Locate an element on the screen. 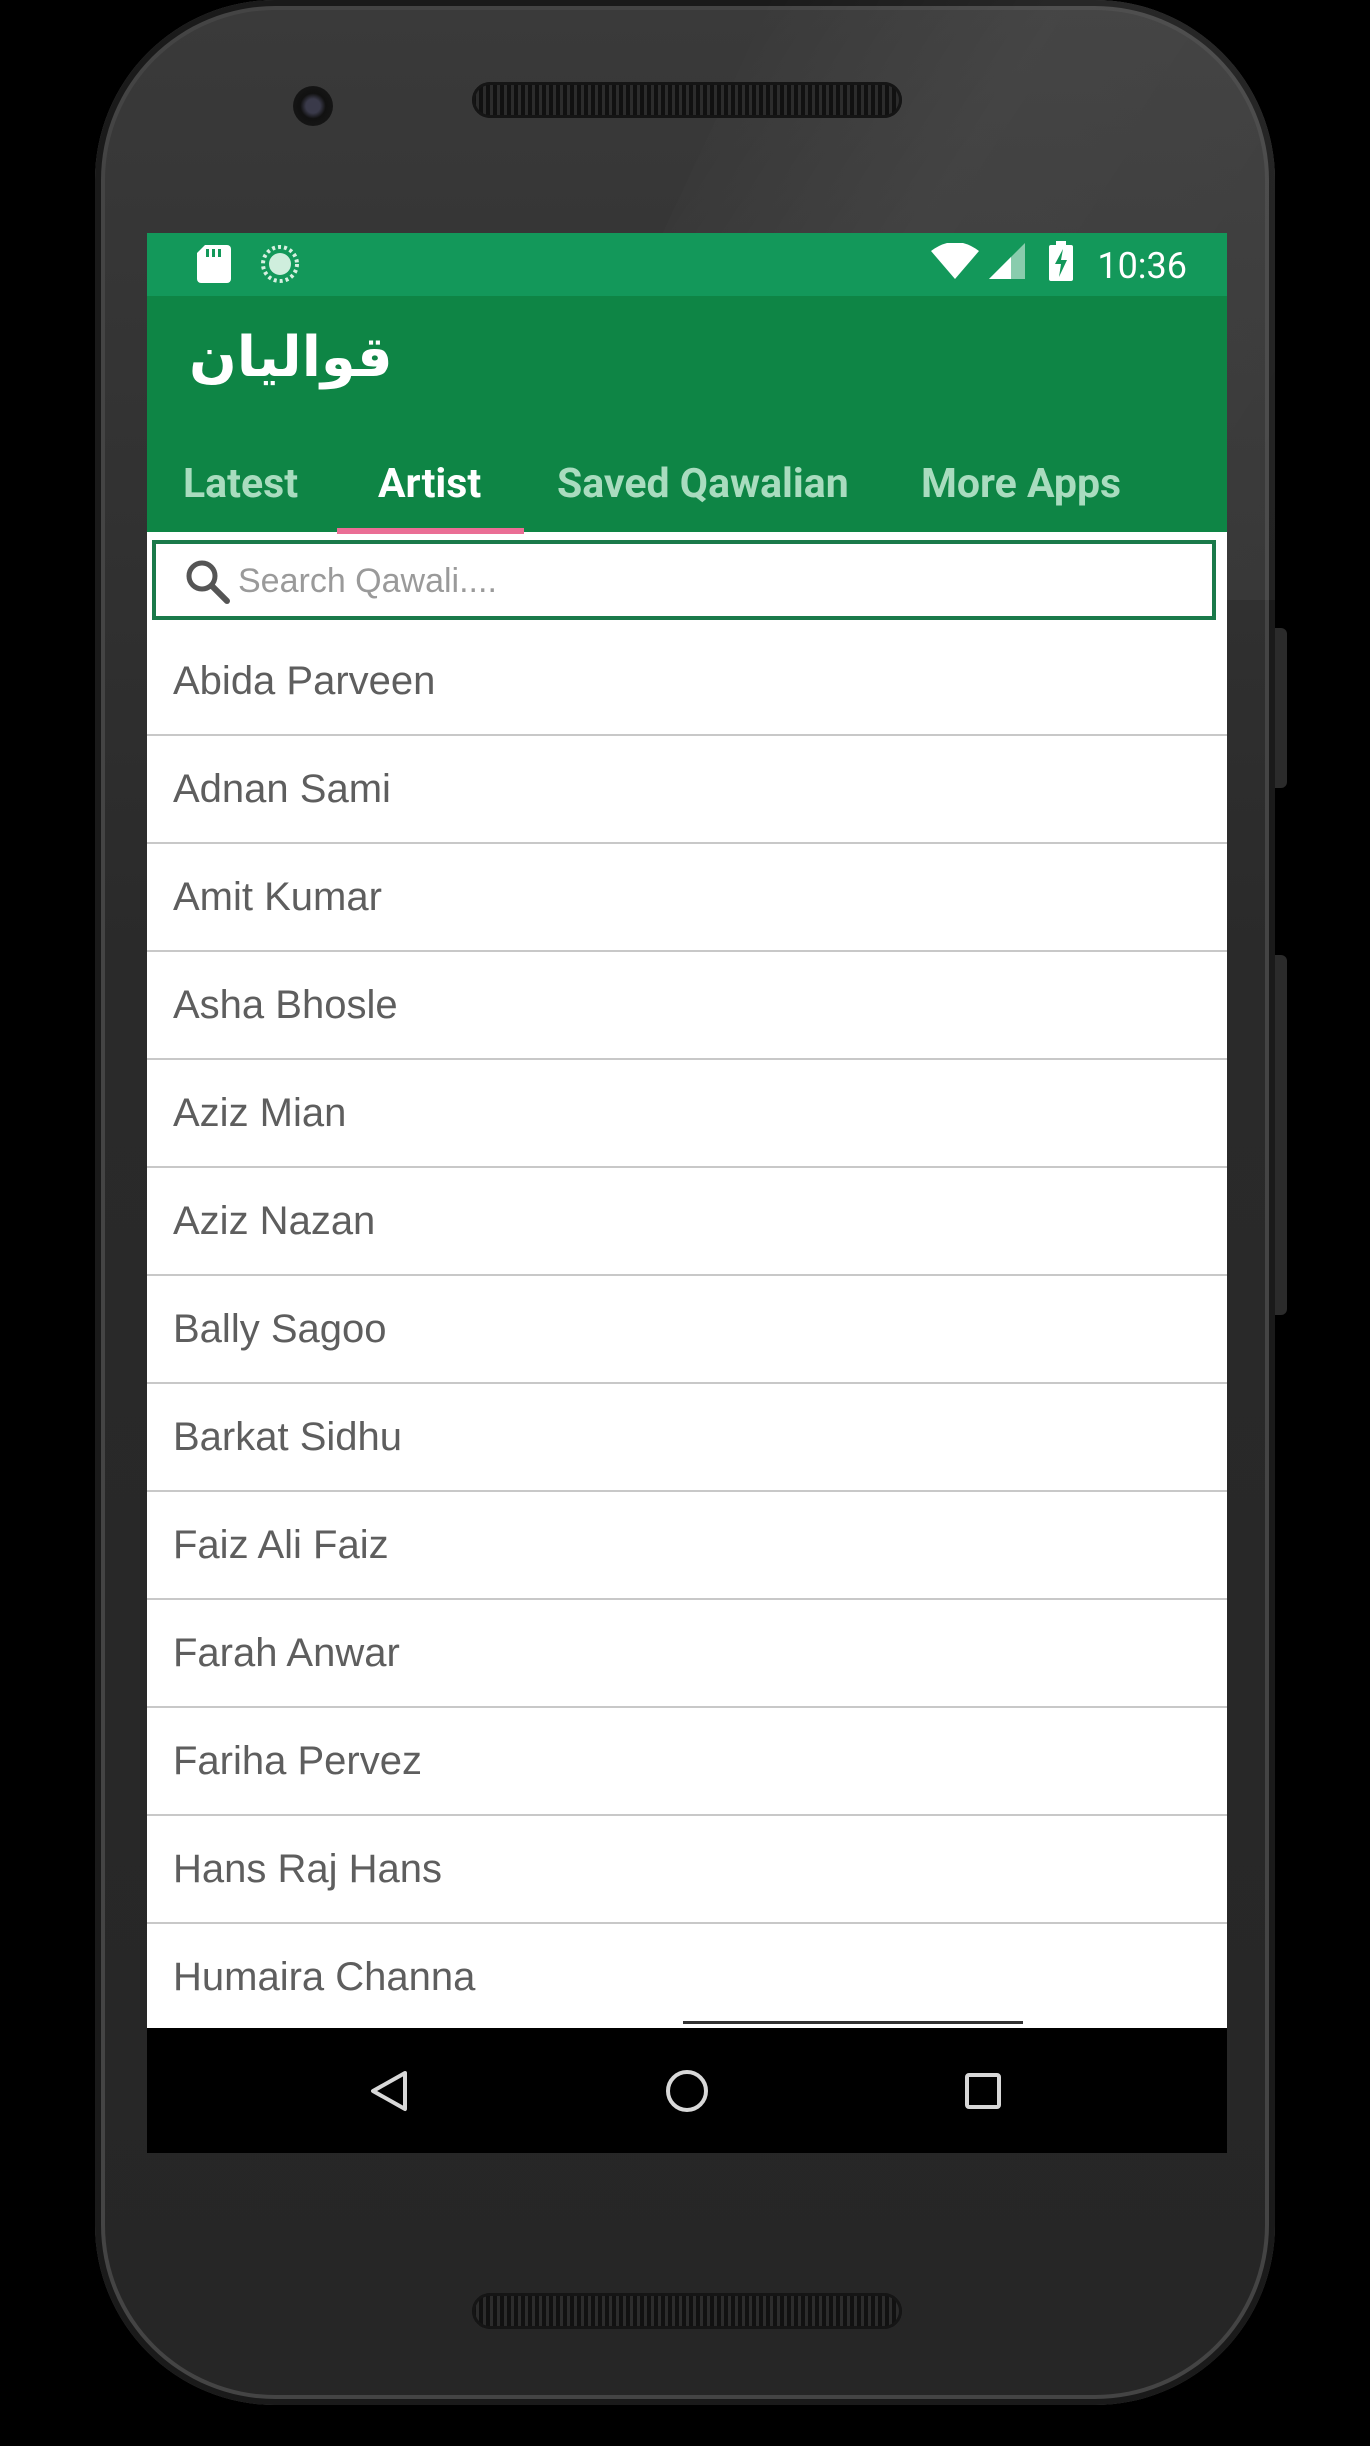  tab-more-apps: More Apps is located at coordinates (1021, 484).